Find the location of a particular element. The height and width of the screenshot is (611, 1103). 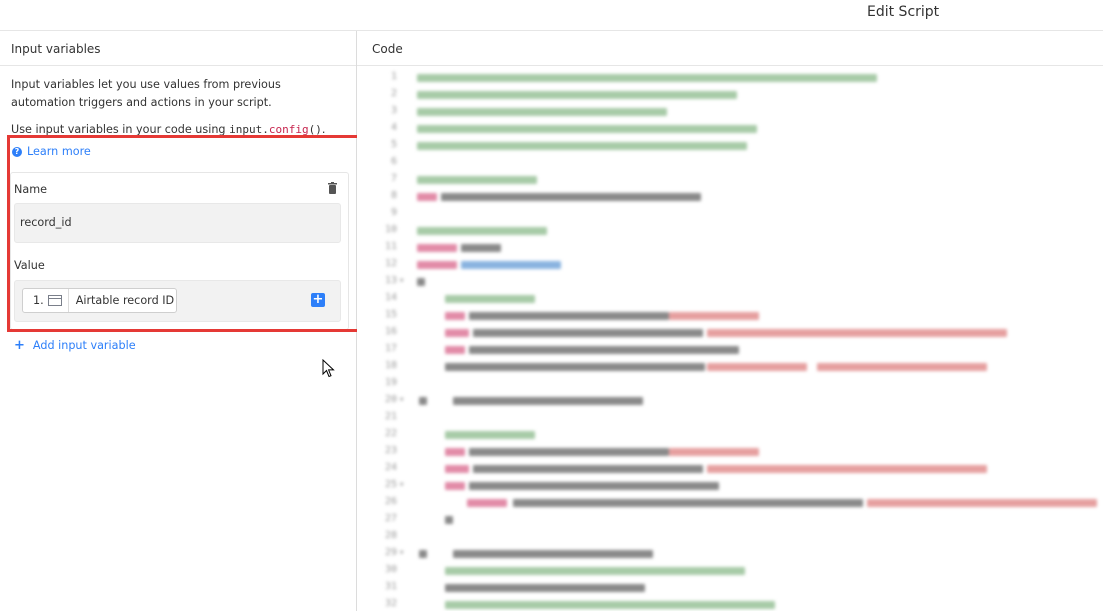

line-number: 2 is located at coordinates (393, 93).